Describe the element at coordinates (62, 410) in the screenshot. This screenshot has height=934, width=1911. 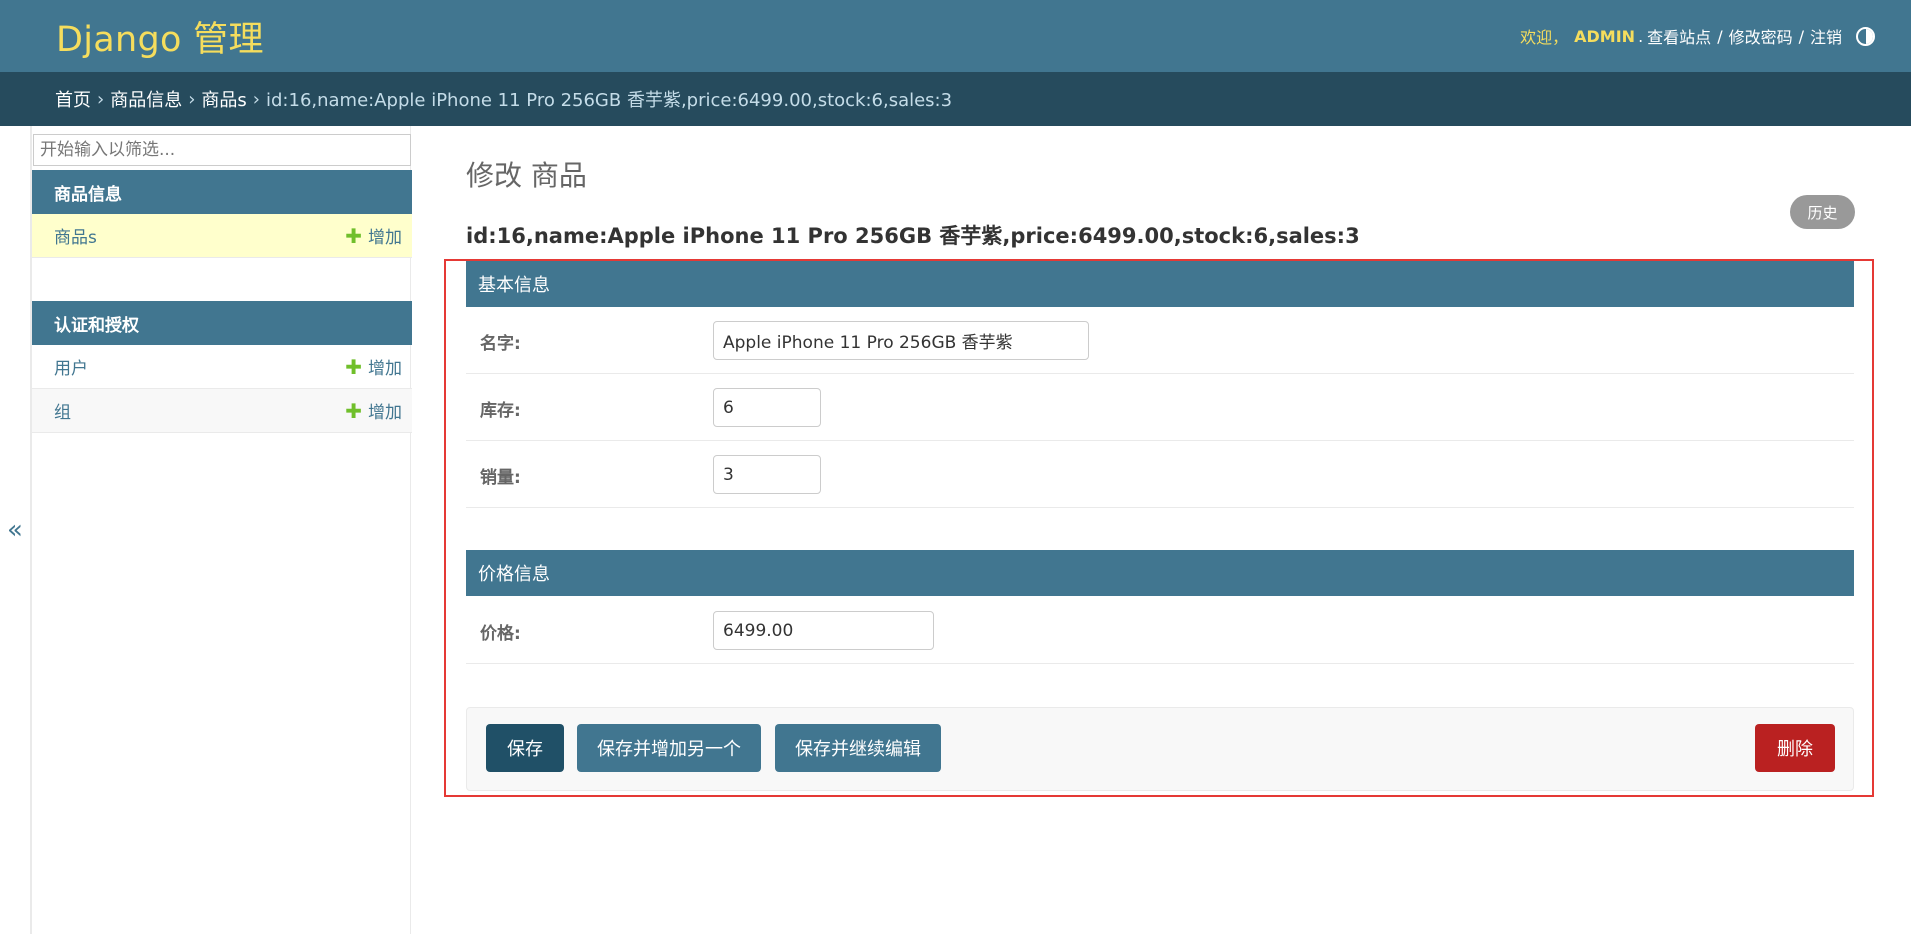
I see `sidebar-item-groups-link: 组` at that location.